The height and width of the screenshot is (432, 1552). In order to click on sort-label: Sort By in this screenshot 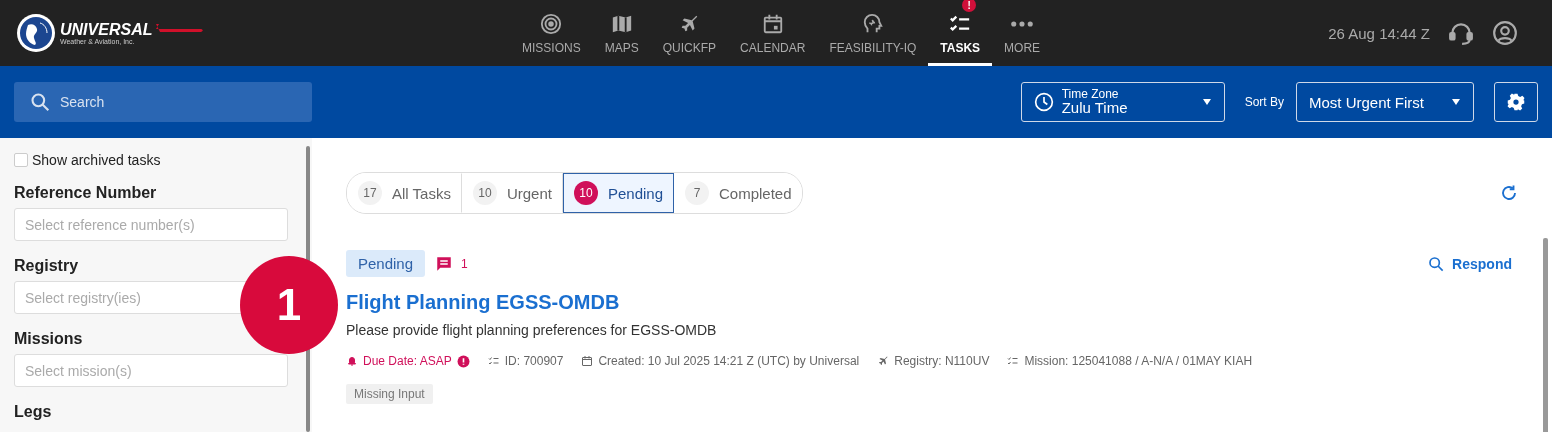, I will do `click(1264, 102)`.